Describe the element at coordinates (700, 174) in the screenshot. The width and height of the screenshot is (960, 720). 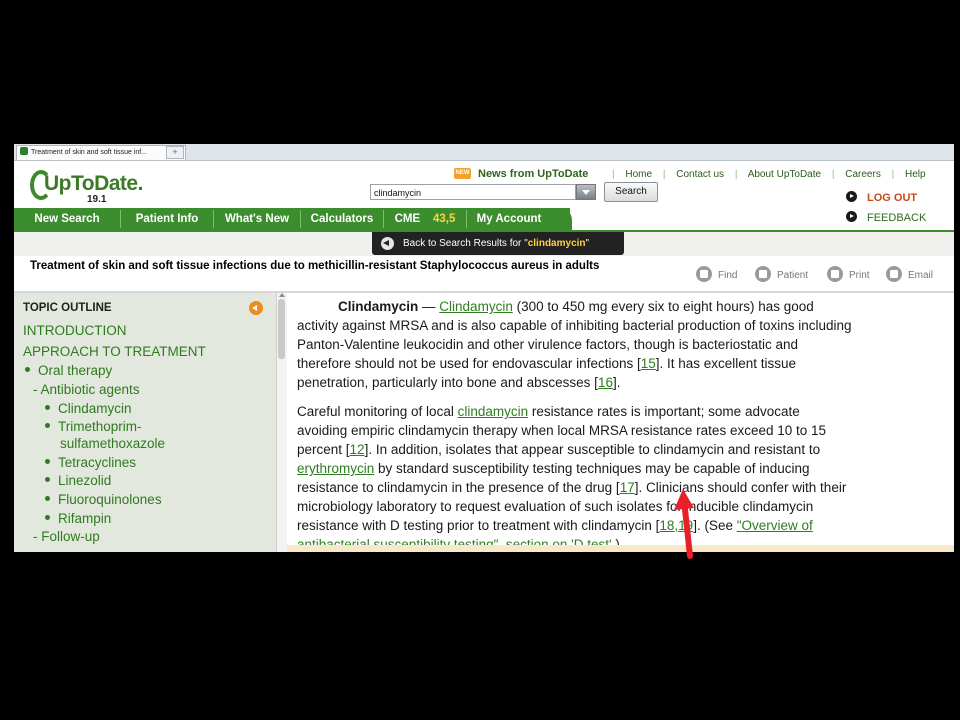
I see `top-link-contact: Contact us` at that location.